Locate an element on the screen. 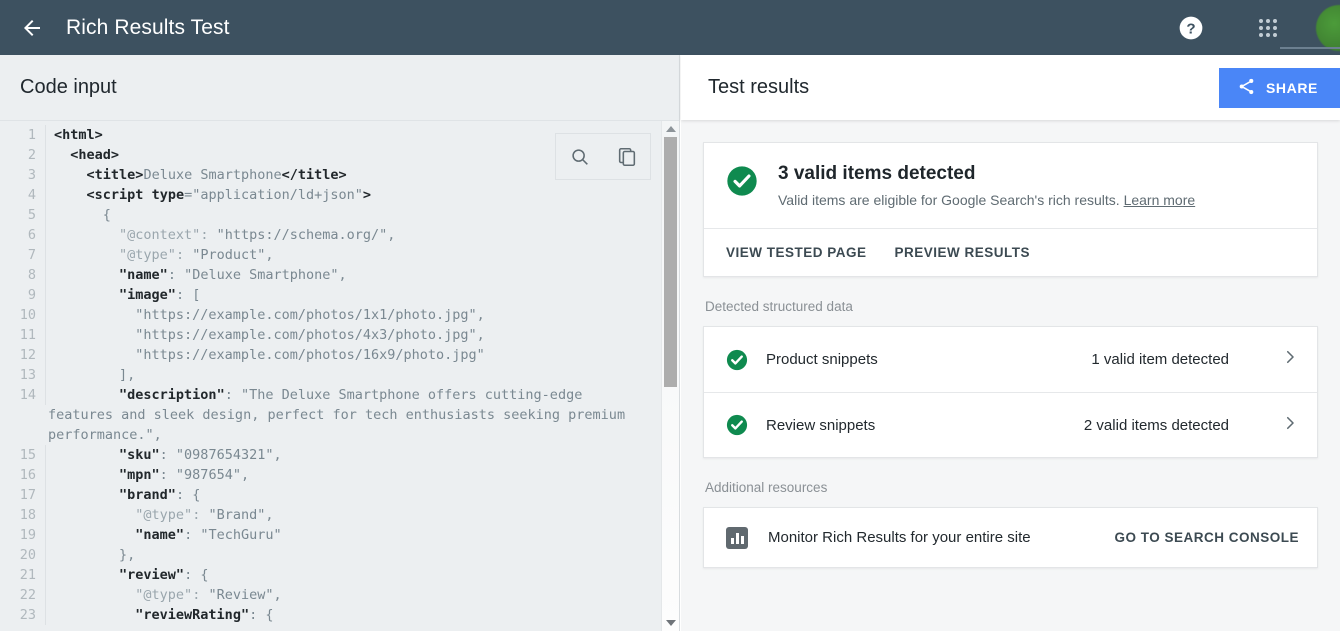 The height and width of the screenshot is (631, 1340). learn-more-link: Learn more is located at coordinates (1160, 200).